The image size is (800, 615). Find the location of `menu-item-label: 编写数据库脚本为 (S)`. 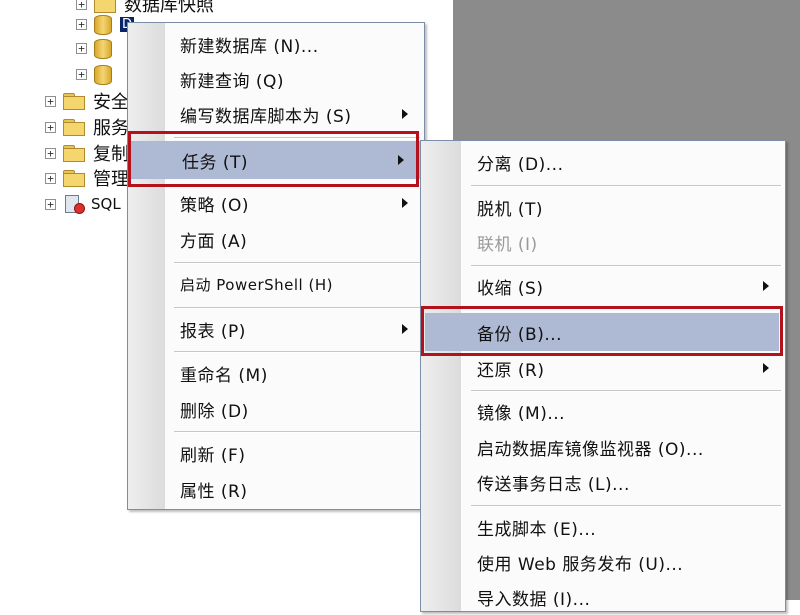

menu-item-label: 编写数据库脚本为 (S) is located at coordinates (266, 116).